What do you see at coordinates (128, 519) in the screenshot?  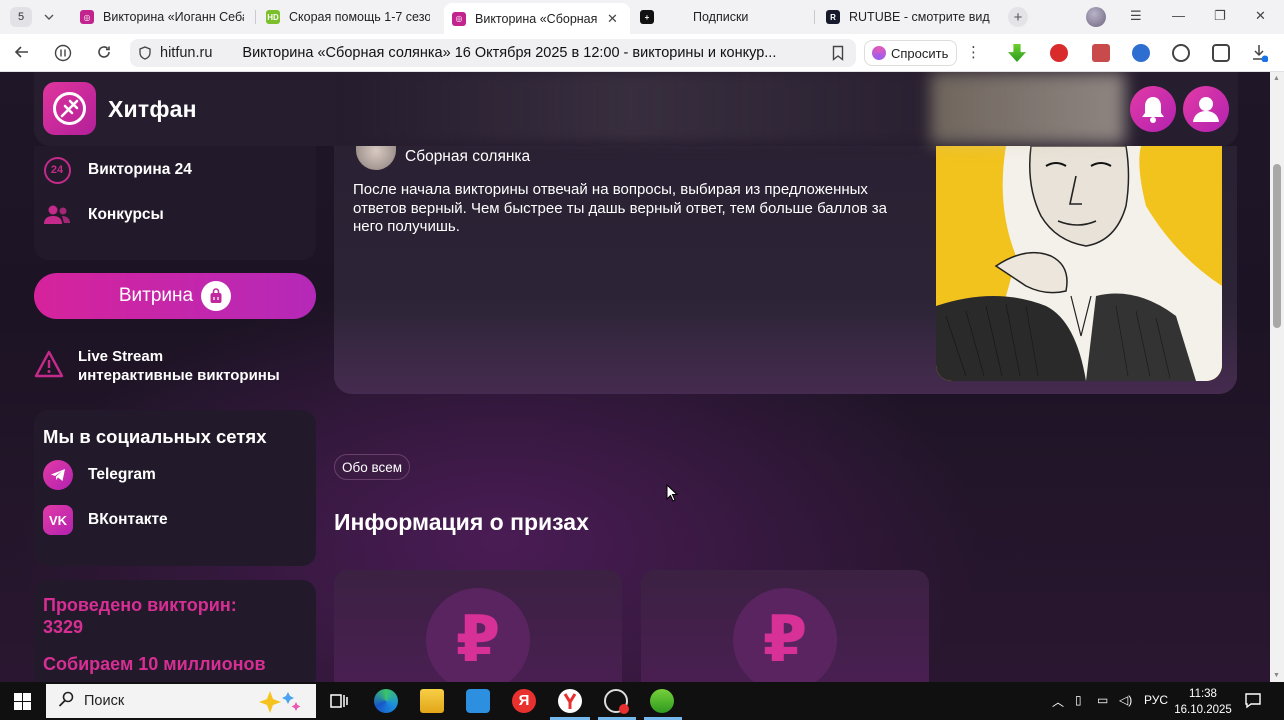 I see `social-label: ВКонтакте` at bounding box center [128, 519].